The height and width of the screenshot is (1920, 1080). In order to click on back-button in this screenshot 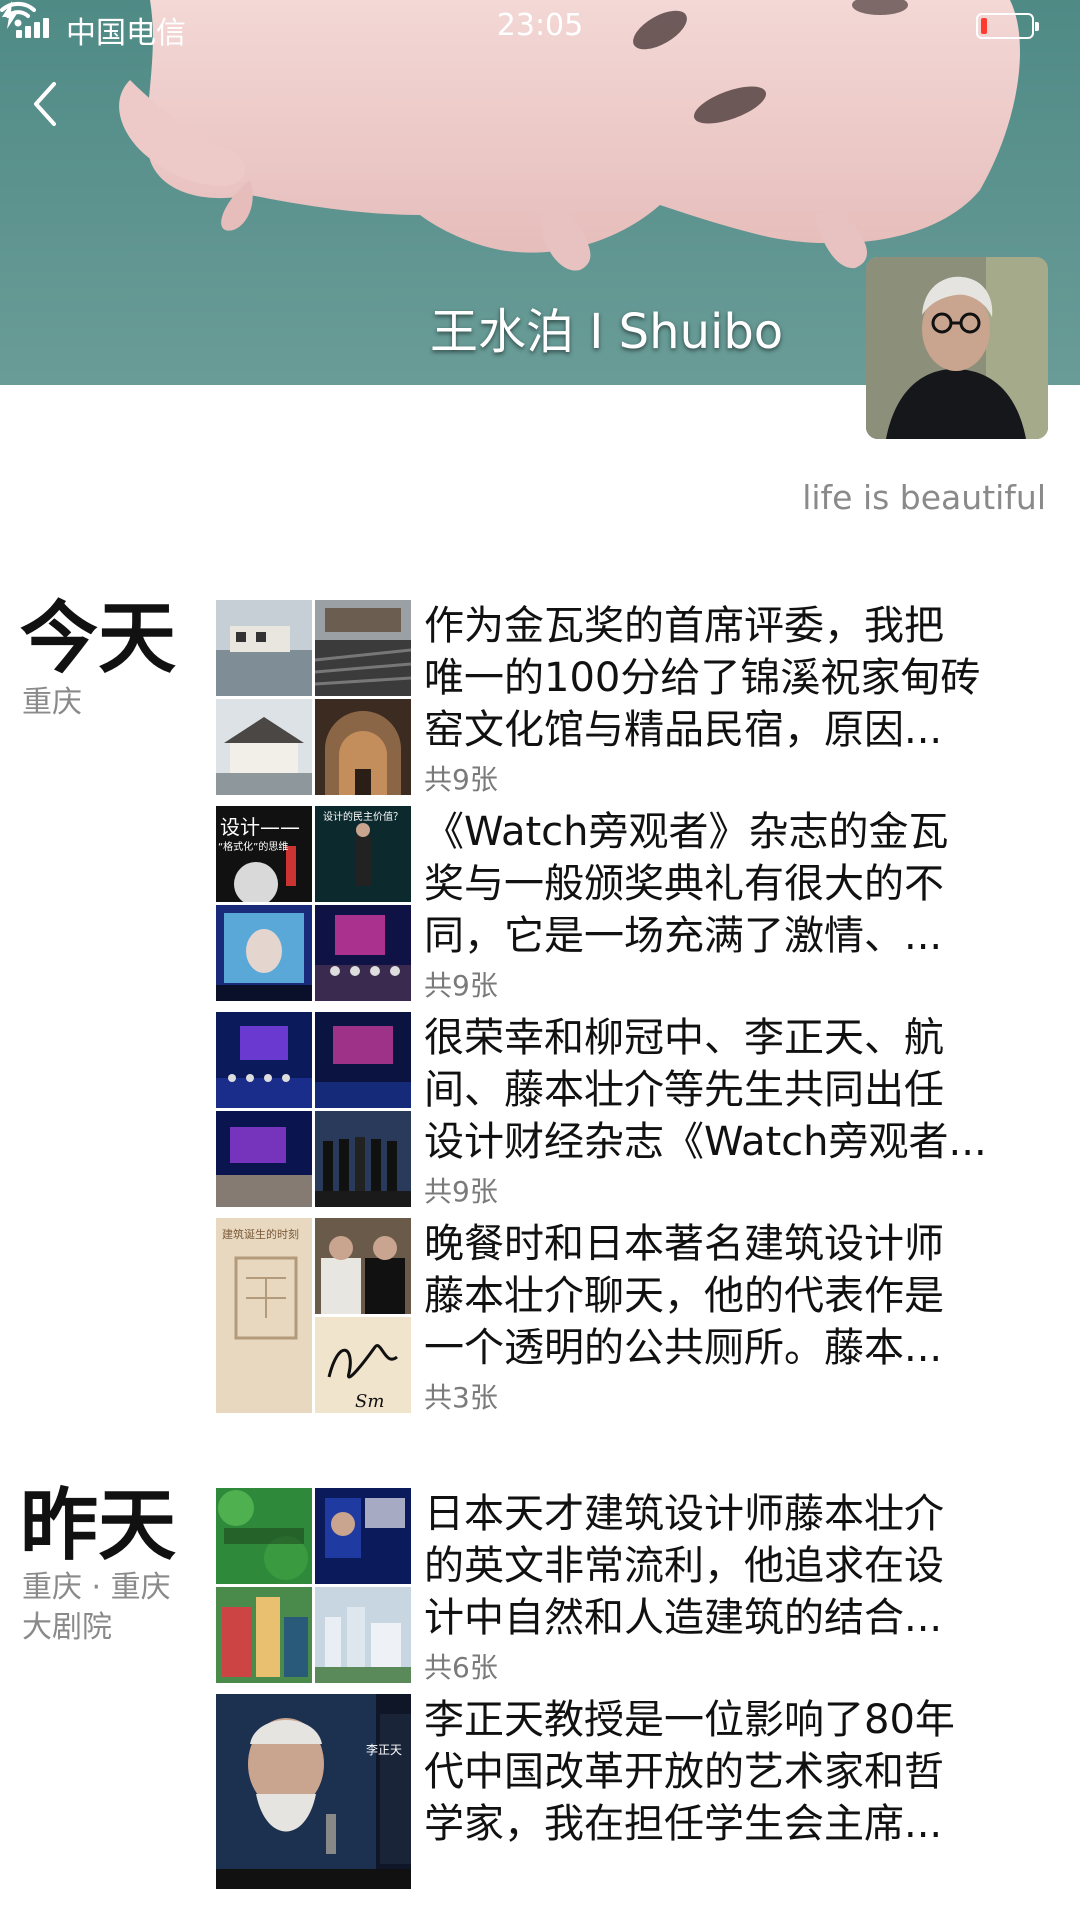, I will do `click(60, 110)`.